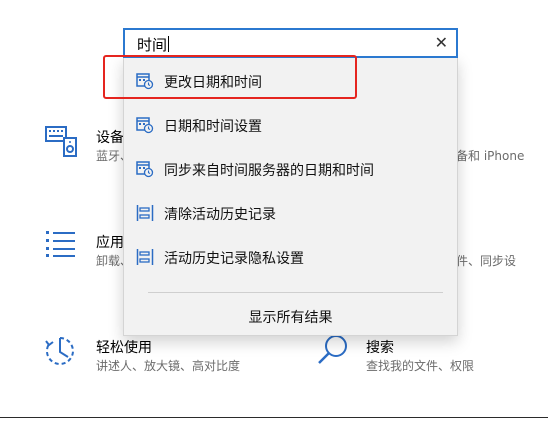 This screenshot has height=421, width=548. What do you see at coordinates (486, 261) in the screenshot?
I see `tile-apps-subtitle-right: 件、同步设` at bounding box center [486, 261].